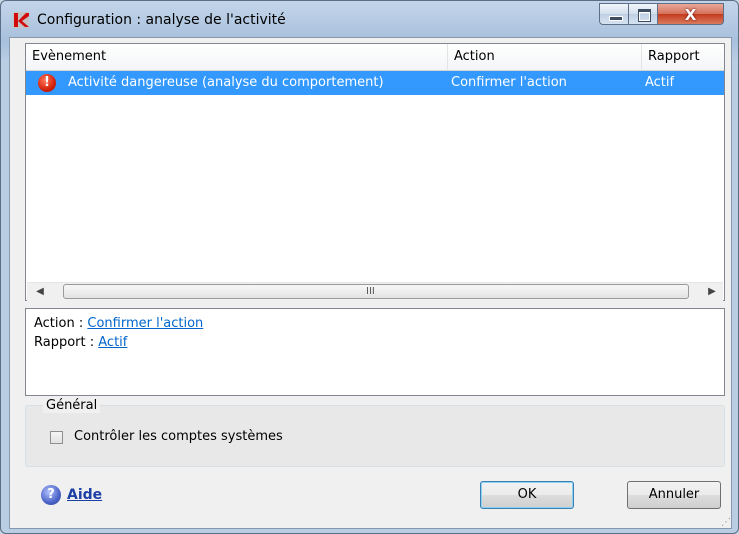 The width and height of the screenshot is (739, 534). I want to click on scrollbar-thumb: III, so click(376, 291).